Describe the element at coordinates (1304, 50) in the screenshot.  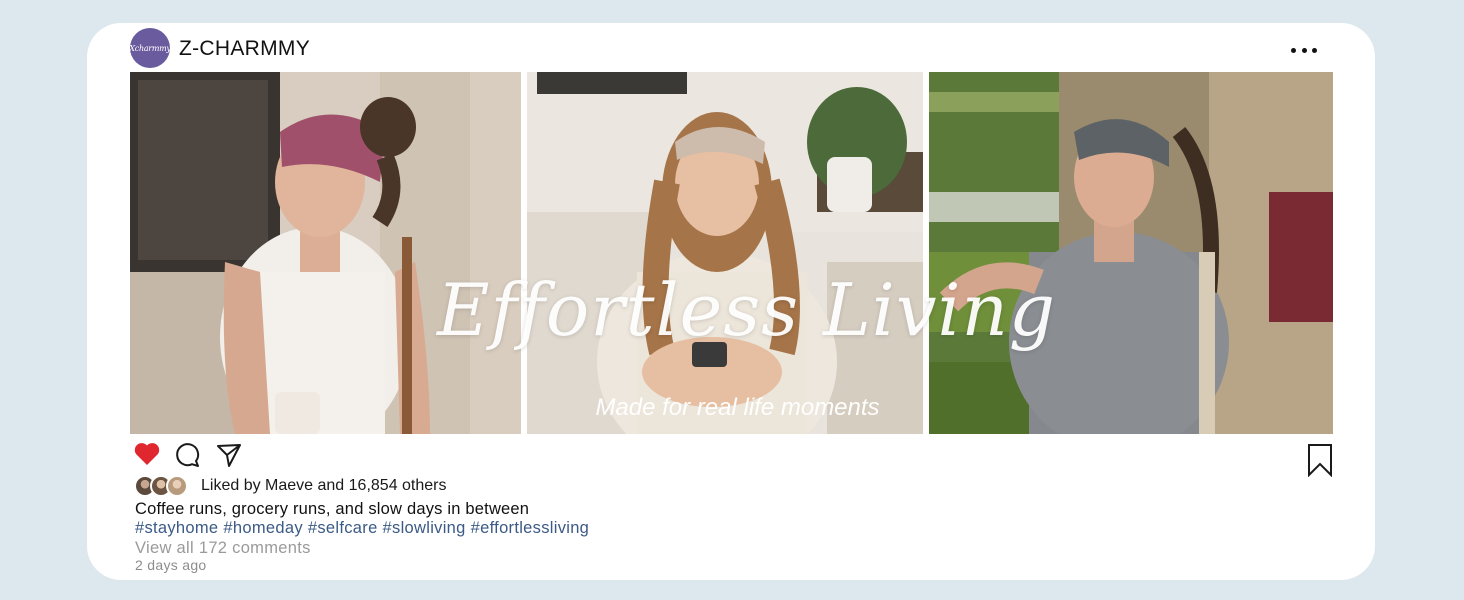
I see `more-options-icon` at that location.